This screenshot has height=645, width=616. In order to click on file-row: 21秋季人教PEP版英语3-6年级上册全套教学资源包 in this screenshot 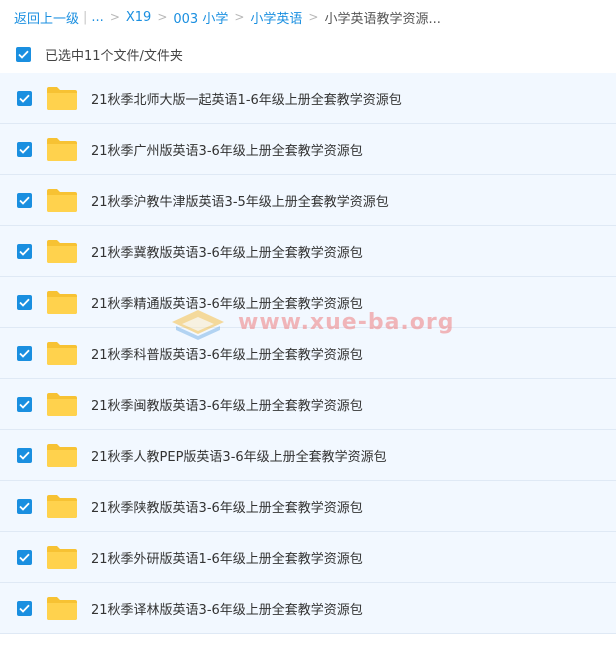, I will do `click(308, 455)`.